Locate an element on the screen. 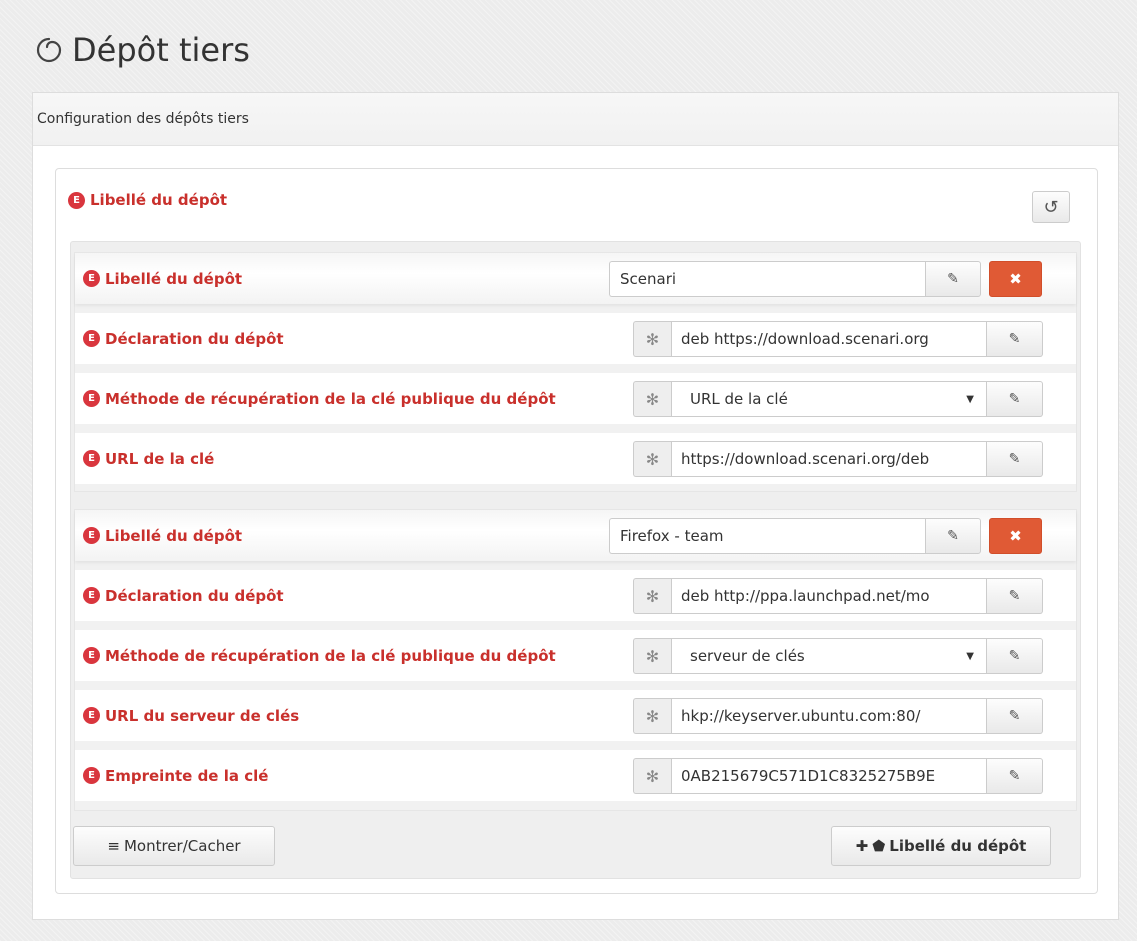  reset-button: ↺ is located at coordinates (1051, 207).